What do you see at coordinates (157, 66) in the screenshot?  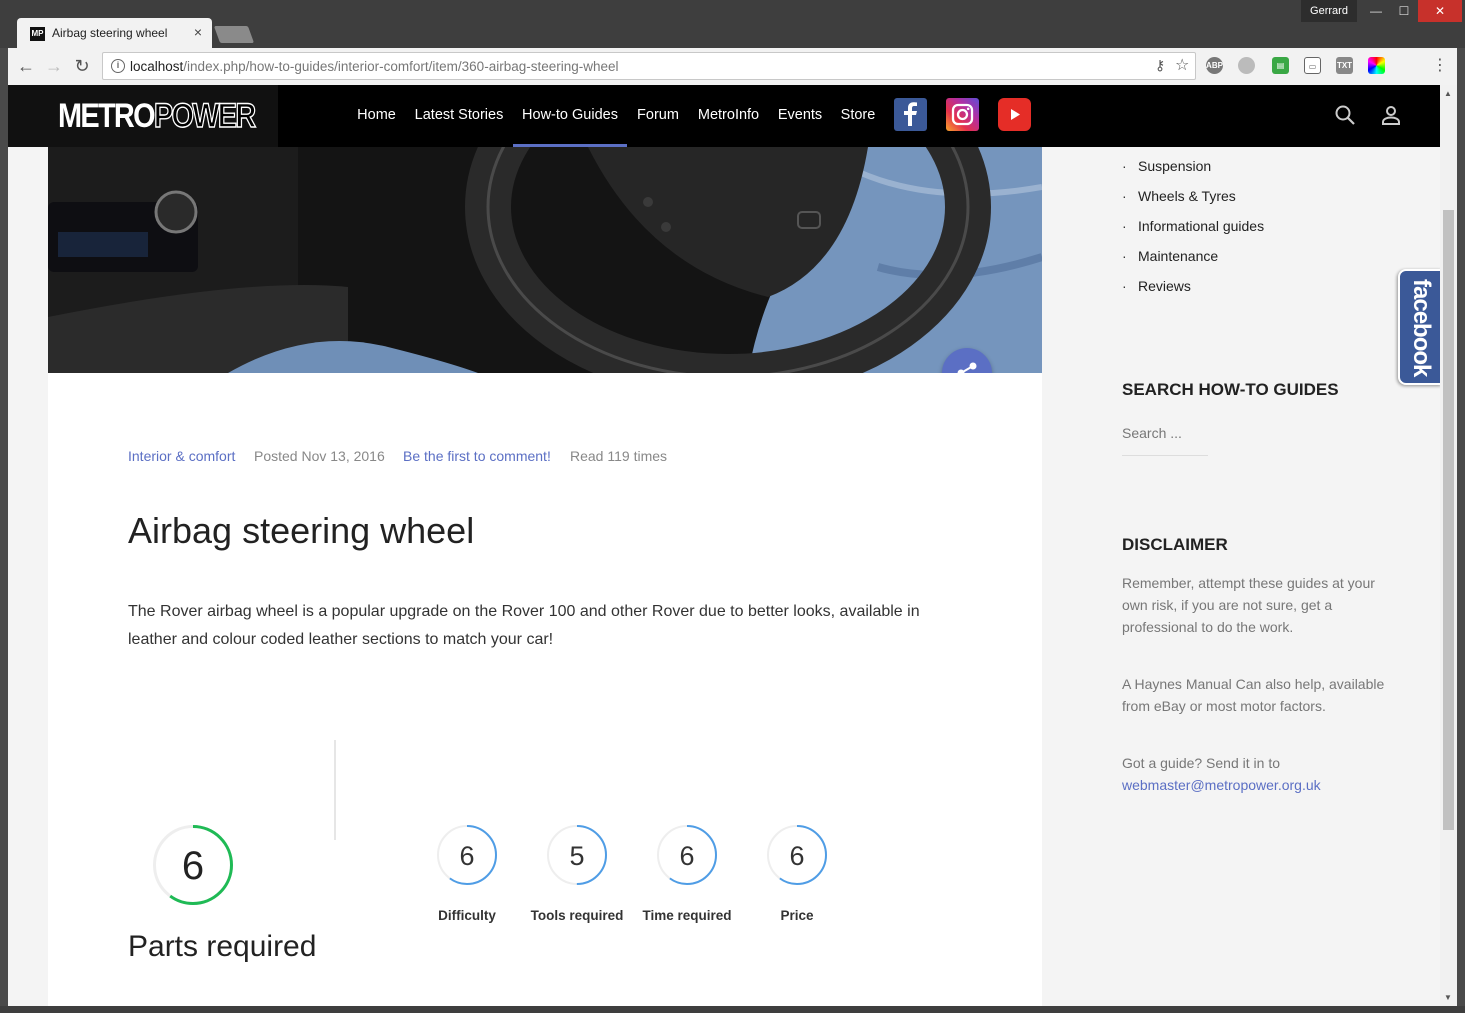 I see `url-host: localhost` at bounding box center [157, 66].